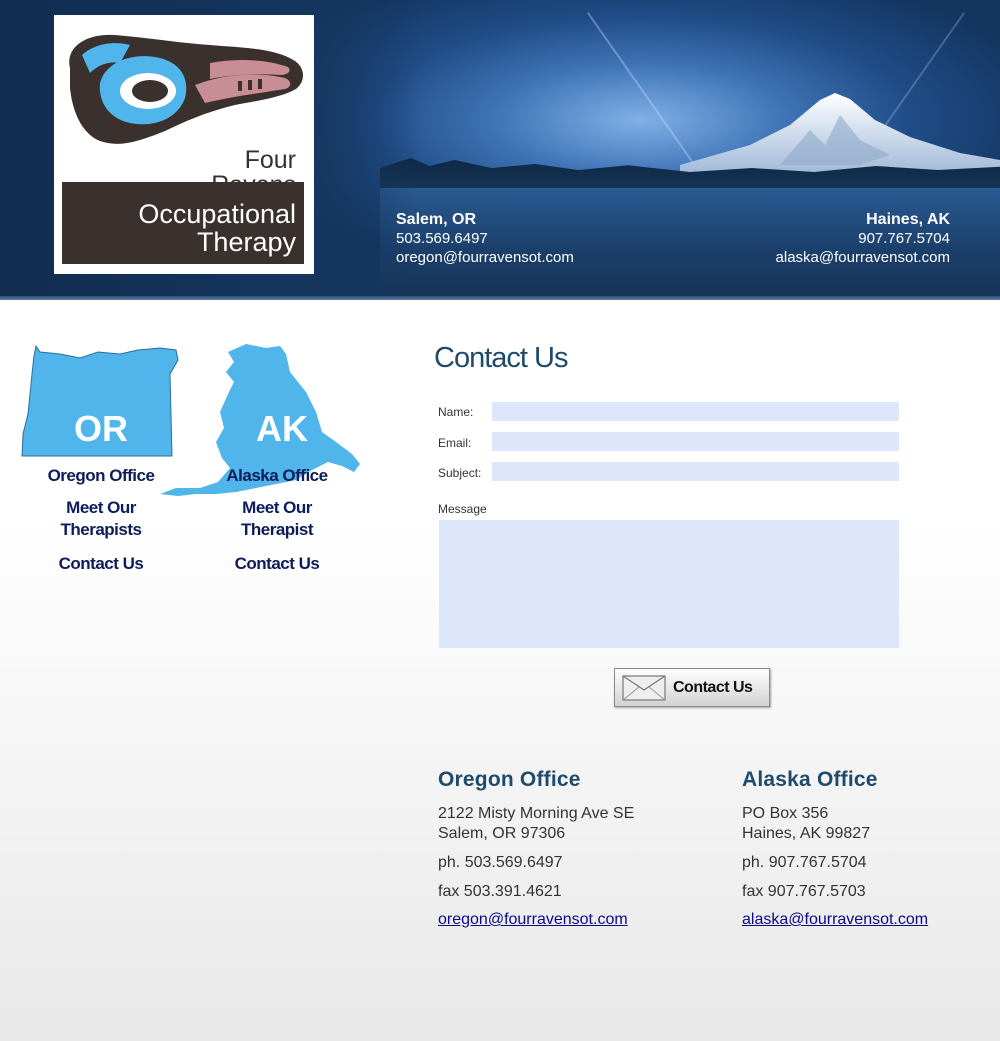  What do you see at coordinates (462, 509) in the screenshot?
I see `message-label: Message` at bounding box center [462, 509].